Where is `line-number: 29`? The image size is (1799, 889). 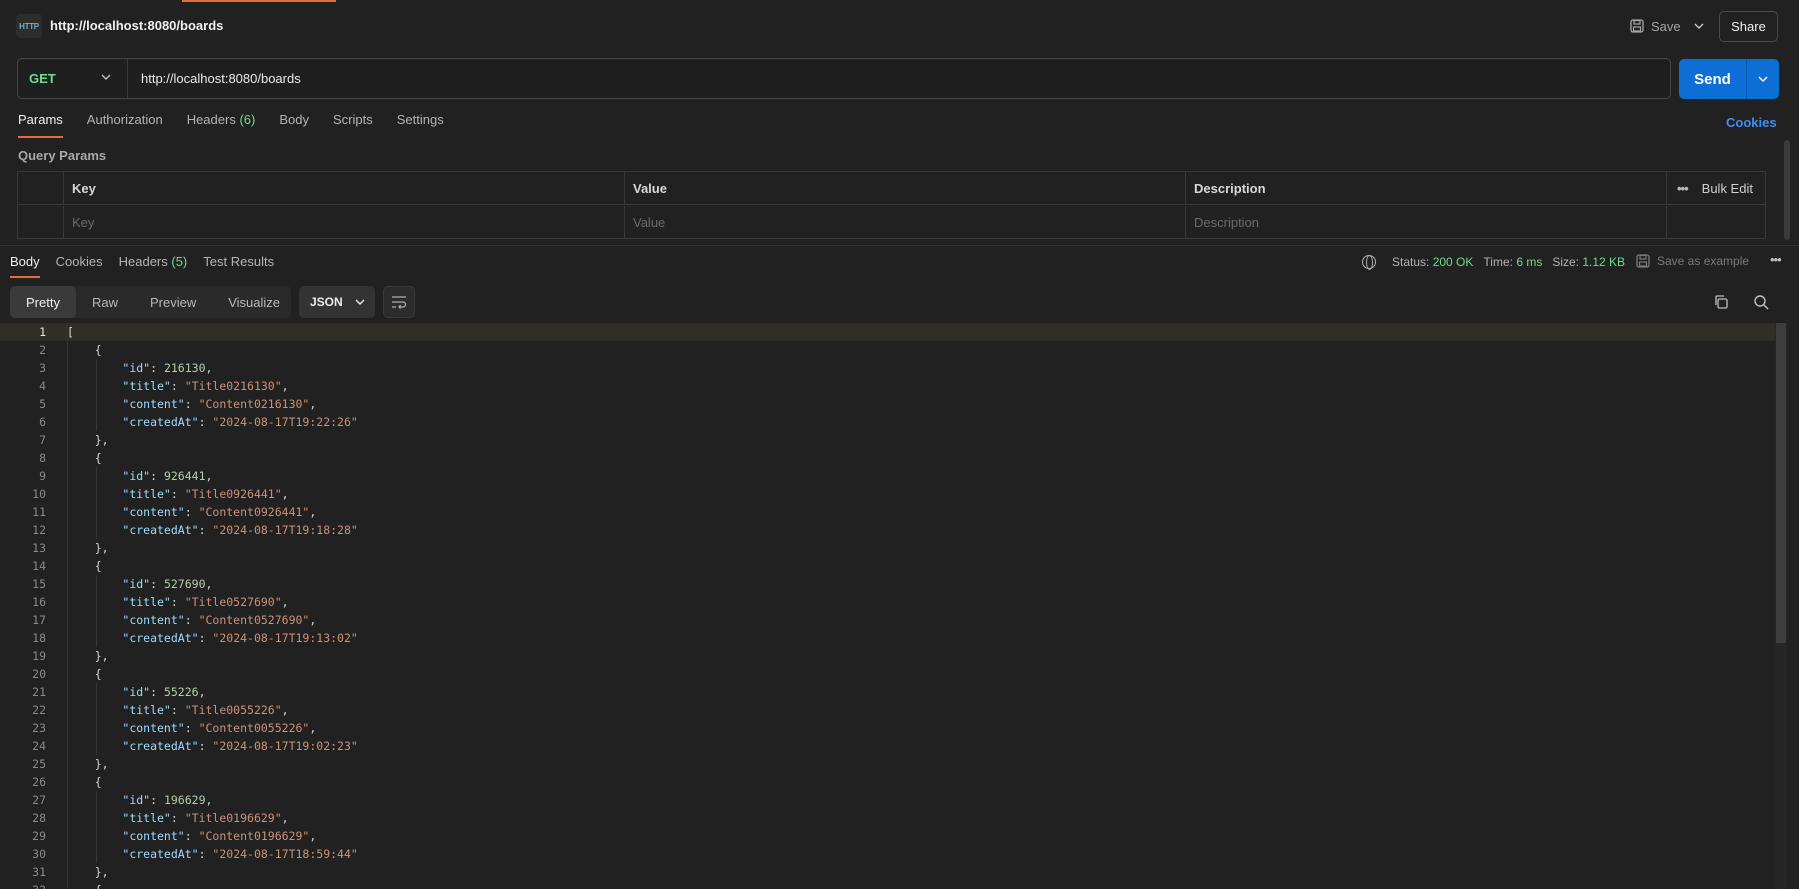 line-number: 29 is located at coordinates (39, 836).